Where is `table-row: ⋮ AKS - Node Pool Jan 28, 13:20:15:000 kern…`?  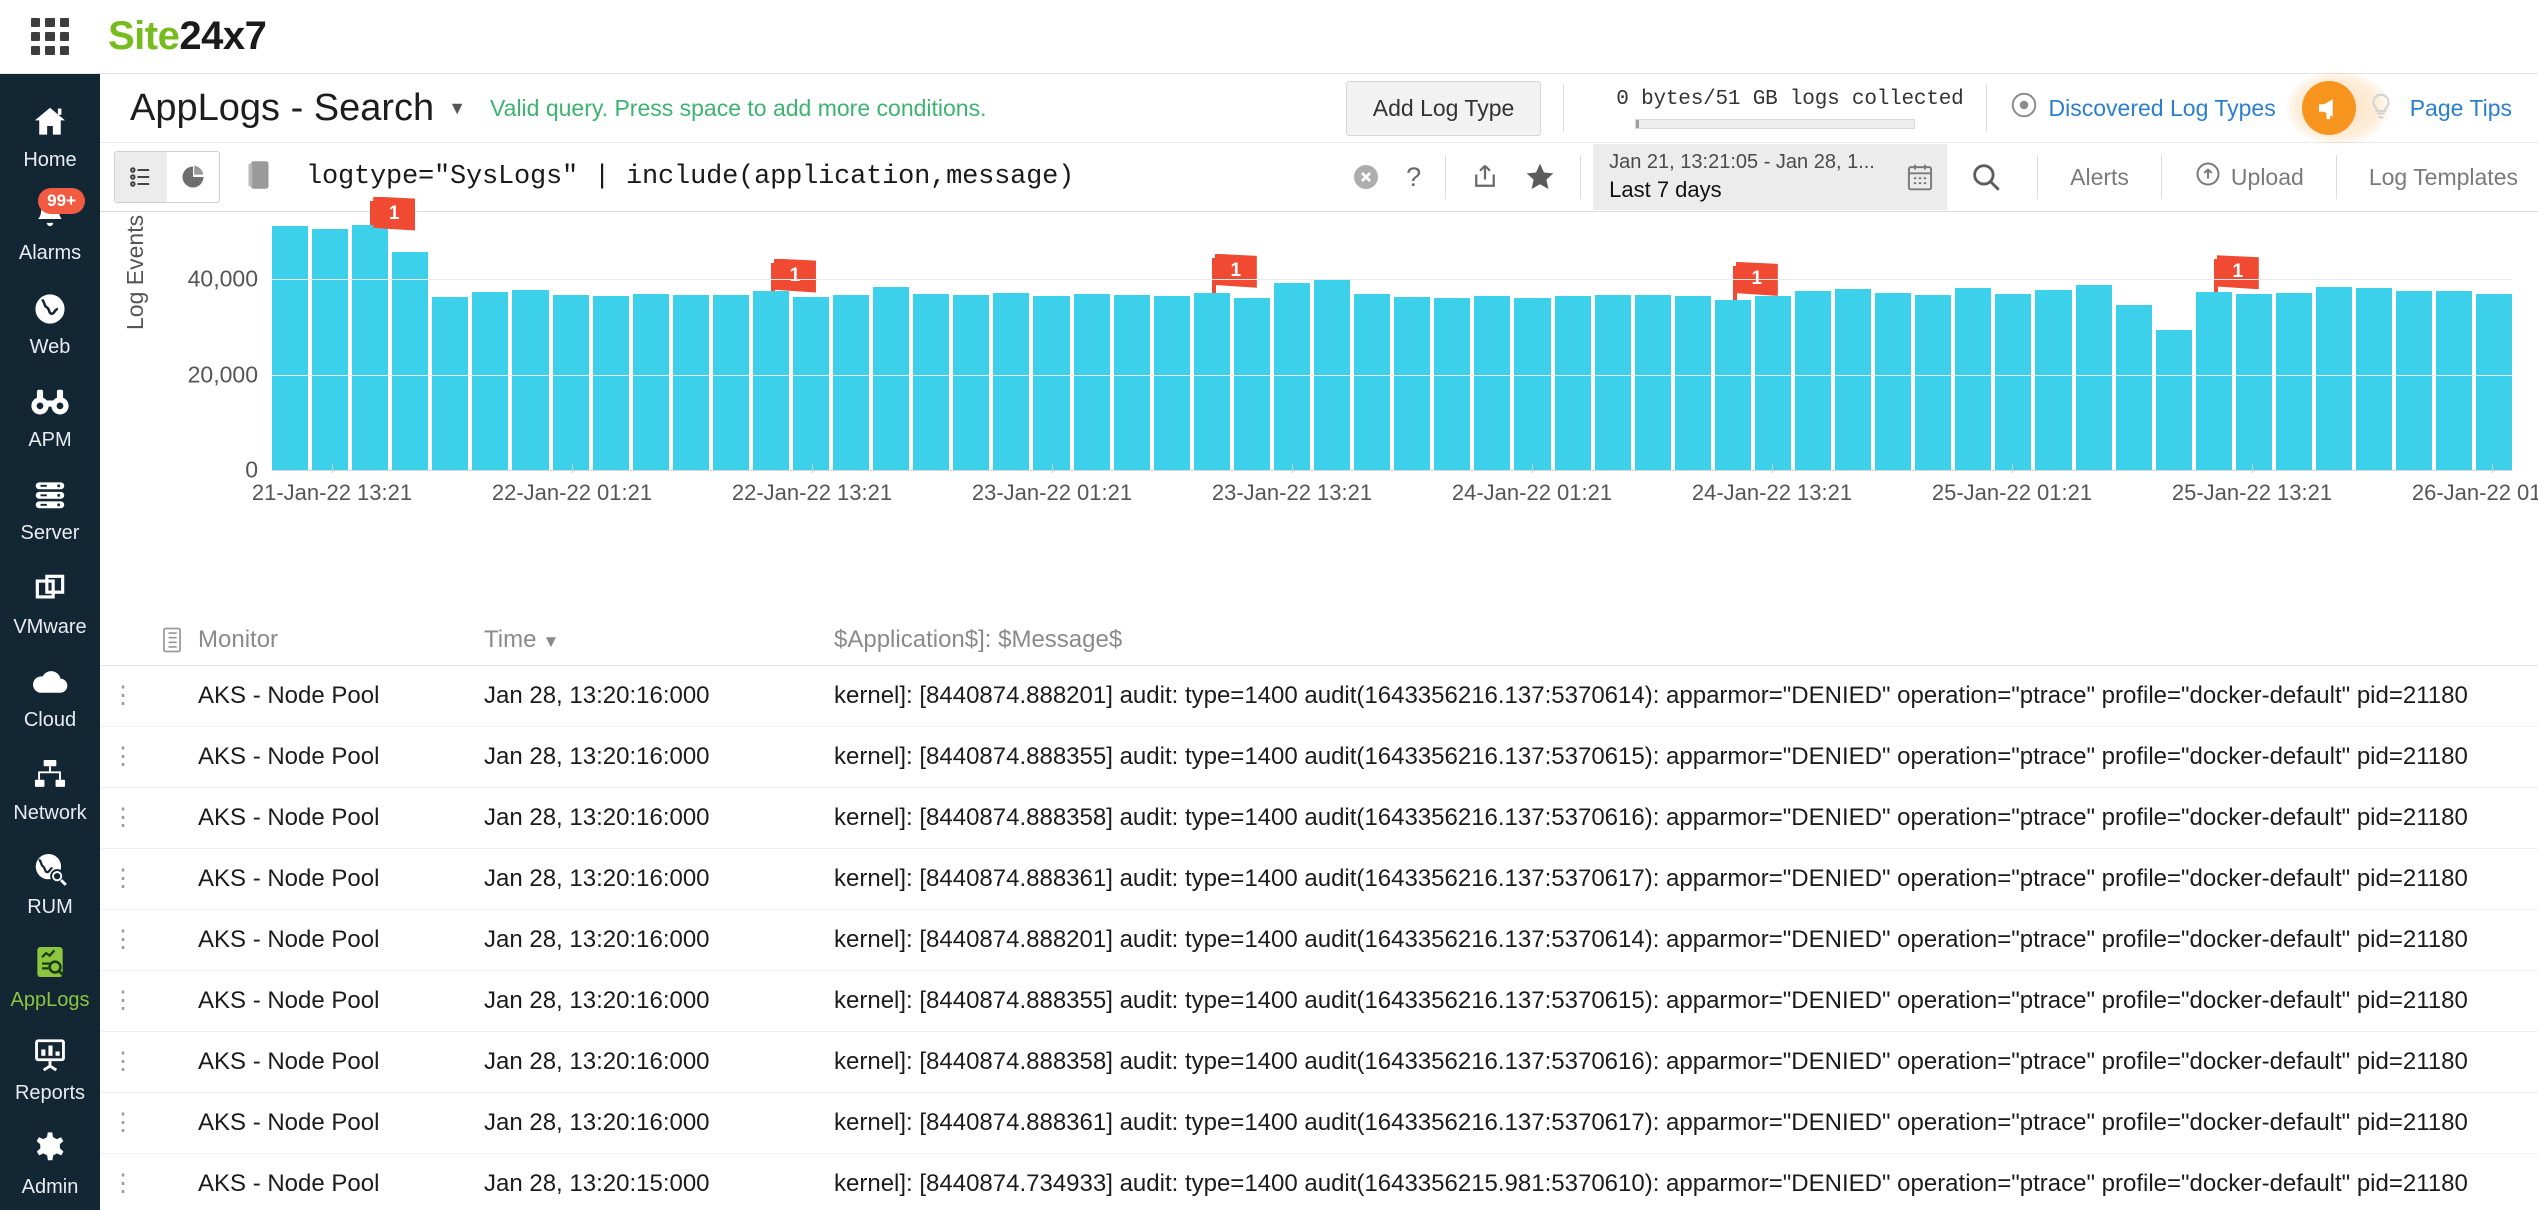 table-row: ⋮ AKS - Node Pool Jan 28, 13:20:15:000 kern… is located at coordinates (1319, 1182).